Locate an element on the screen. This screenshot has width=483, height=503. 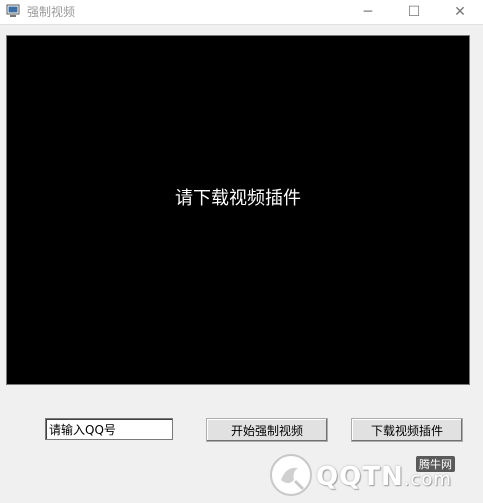
qqtn-logo-icon is located at coordinates (291, 475).